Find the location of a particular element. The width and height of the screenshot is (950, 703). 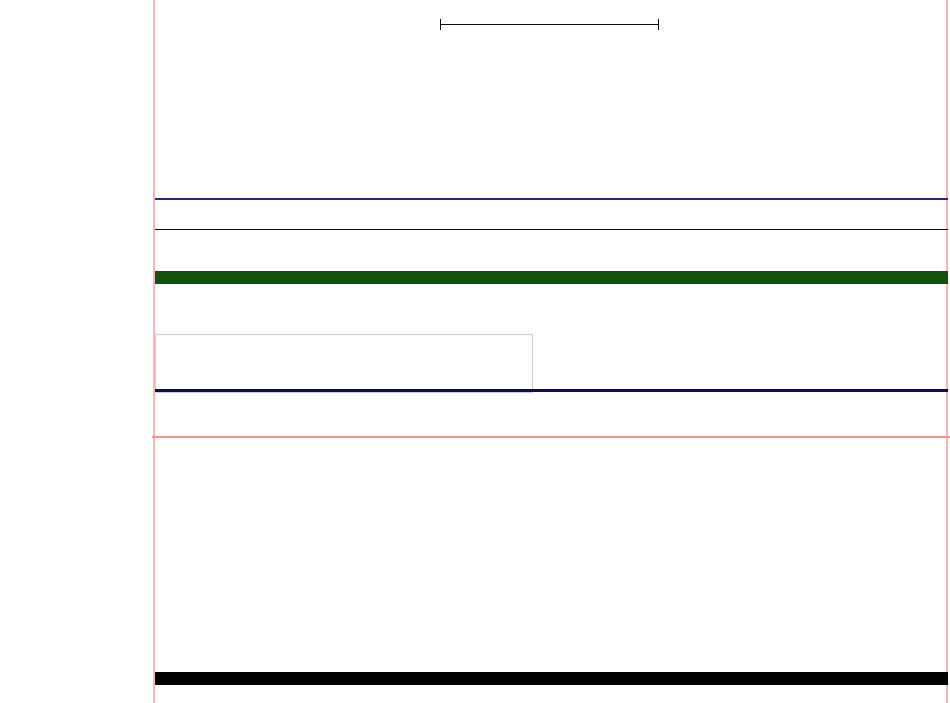

refseq-curated-item is located at coordinates (551, 199).